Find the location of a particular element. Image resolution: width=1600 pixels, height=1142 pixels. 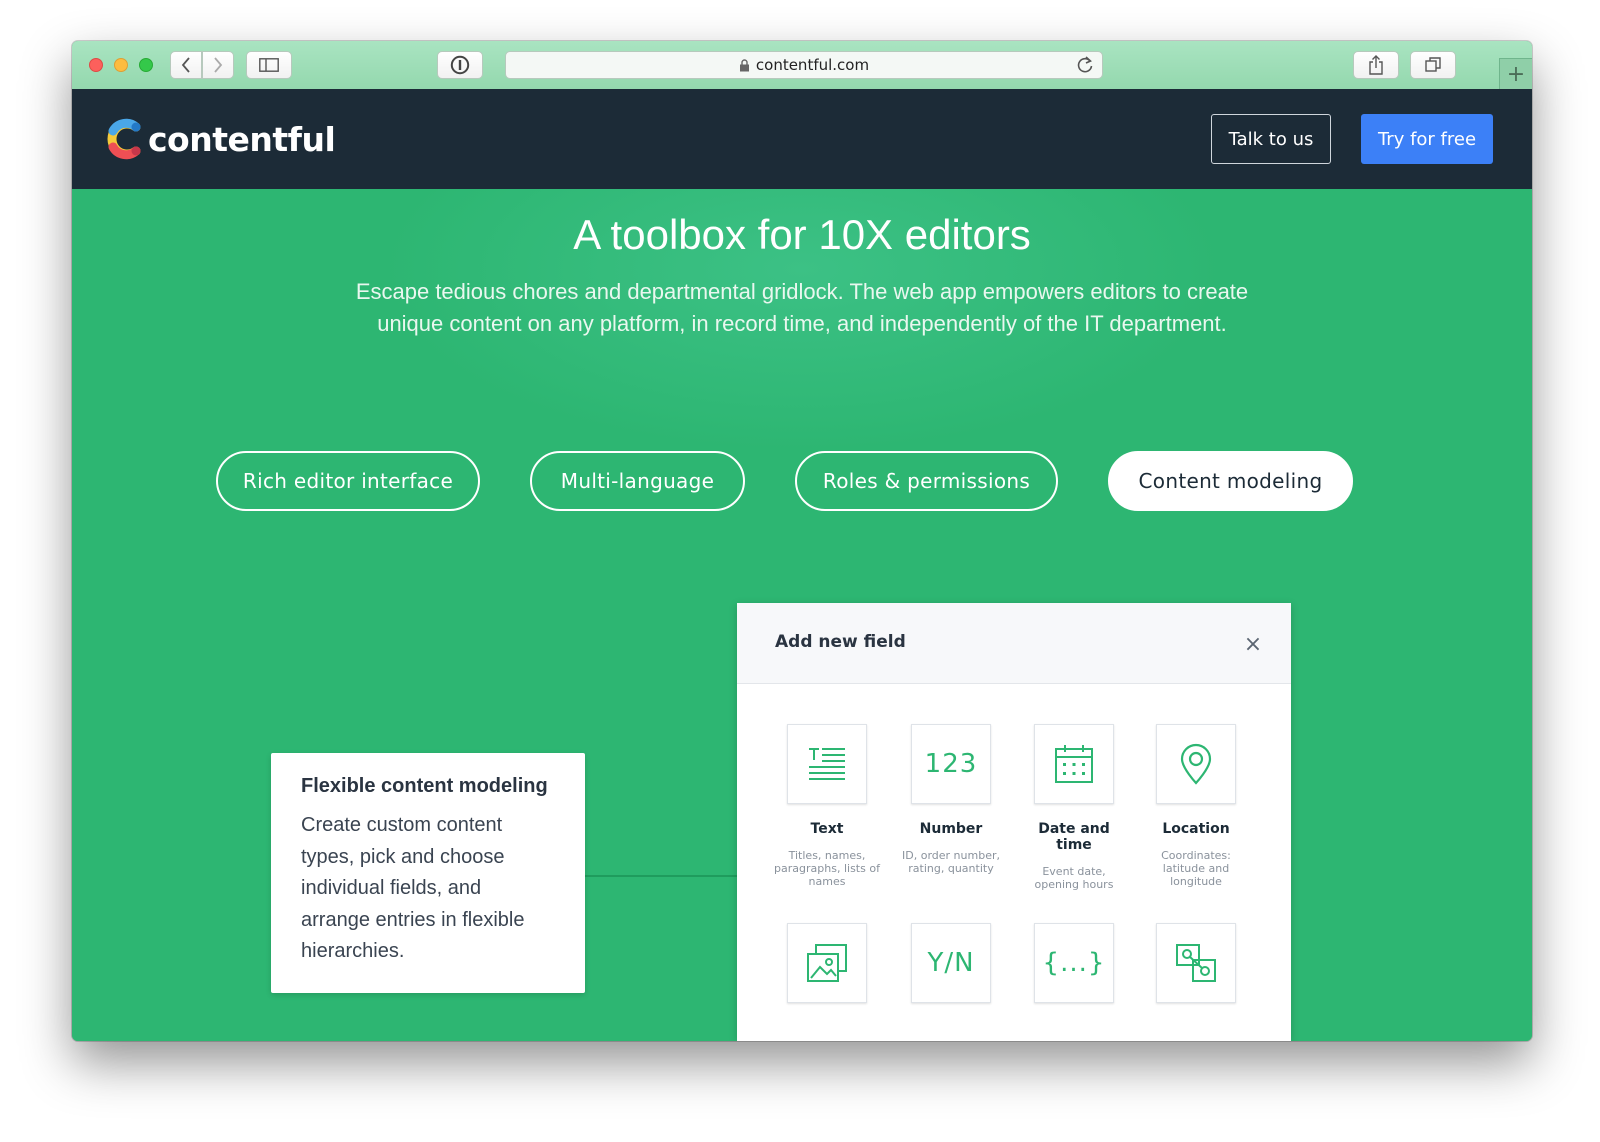

window-close-button is located at coordinates (96, 65).